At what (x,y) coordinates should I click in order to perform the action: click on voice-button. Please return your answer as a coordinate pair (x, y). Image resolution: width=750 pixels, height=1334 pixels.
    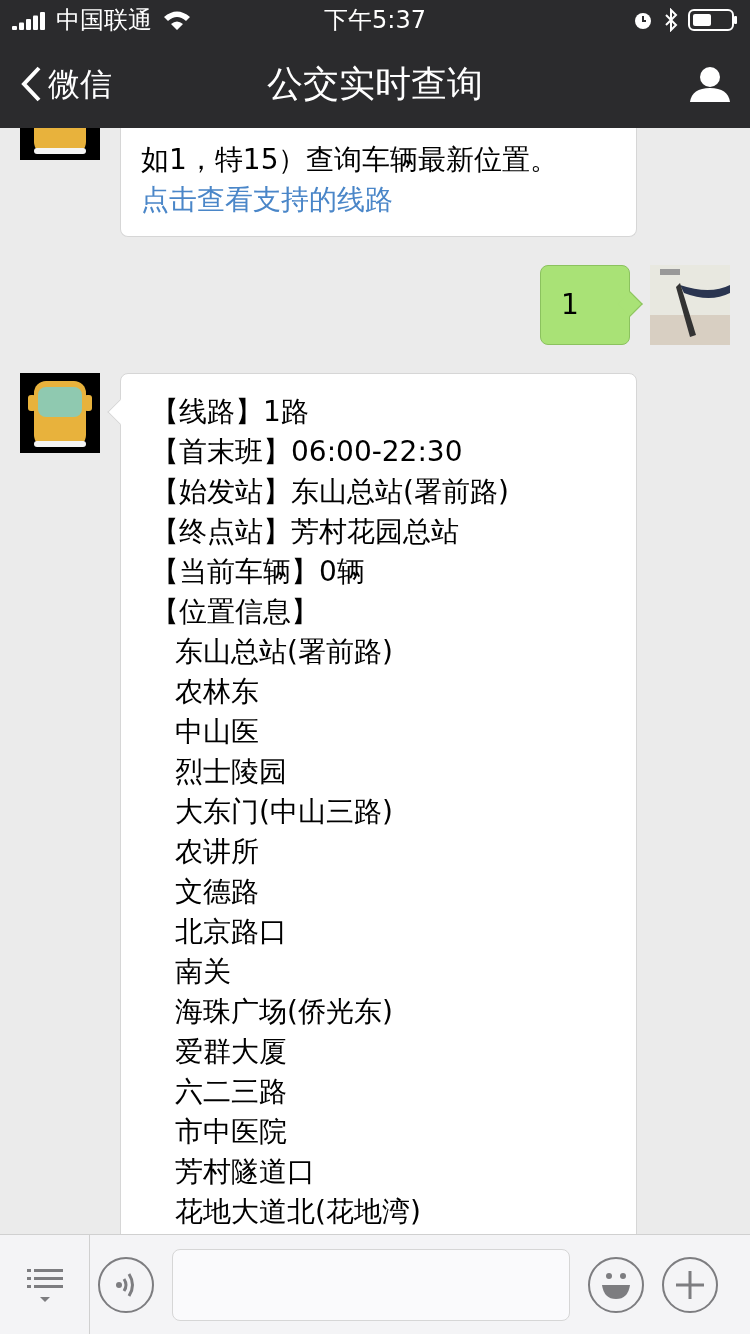
    Looking at the image, I should click on (126, 1284).